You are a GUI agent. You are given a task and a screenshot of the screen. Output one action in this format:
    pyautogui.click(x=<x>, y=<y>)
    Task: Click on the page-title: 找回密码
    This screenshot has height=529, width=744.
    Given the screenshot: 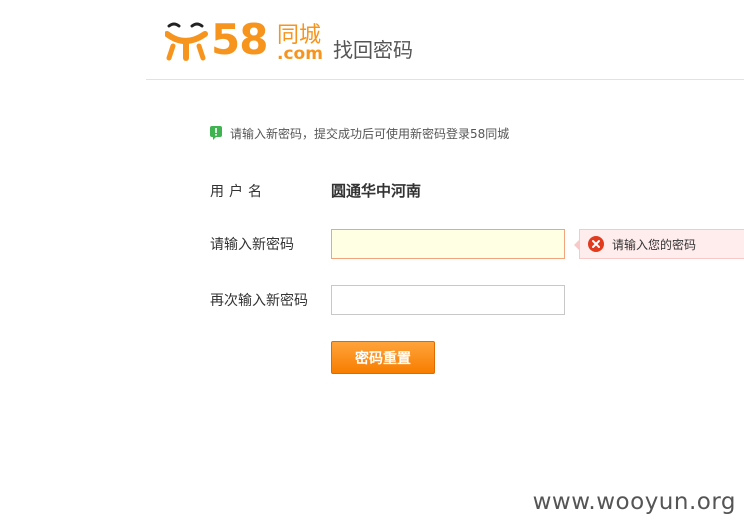 What is the action you would take?
    pyautogui.click(x=373, y=50)
    